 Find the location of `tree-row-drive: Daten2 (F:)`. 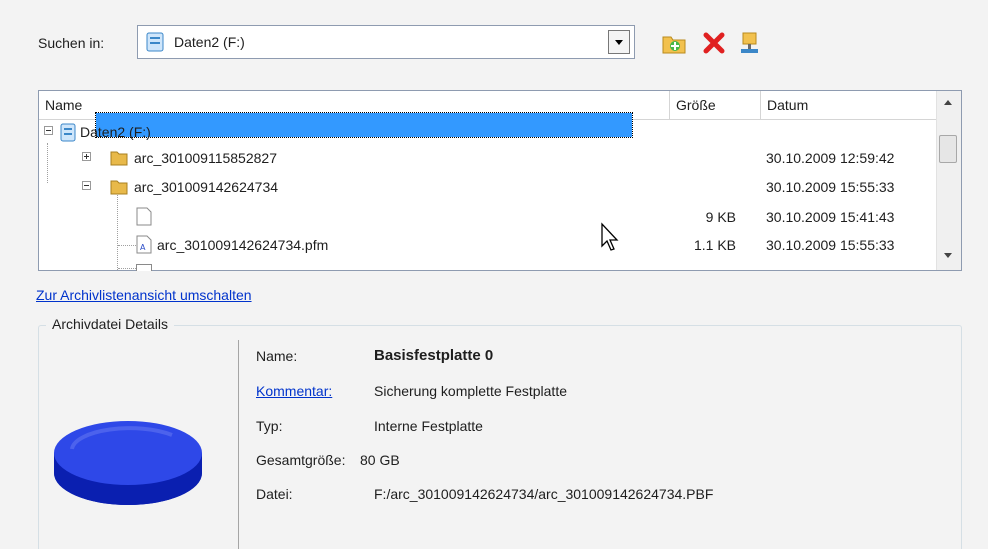

tree-row-drive: Daten2 (F:) is located at coordinates (487, 132).